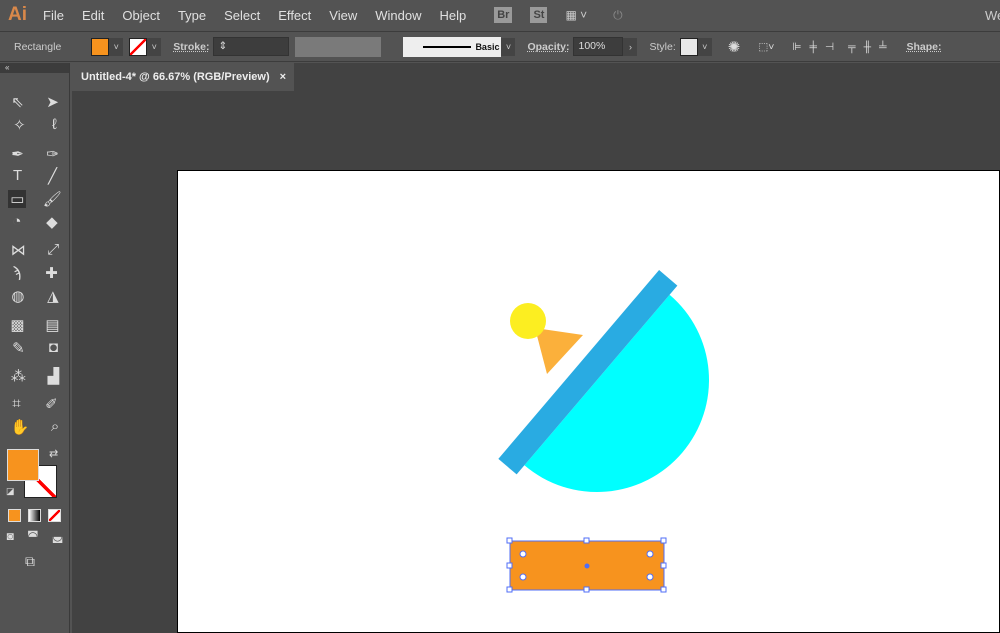  What do you see at coordinates (528, 321) in the screenshot?
I see `yellow-circle` at bounding box center [528, 321].